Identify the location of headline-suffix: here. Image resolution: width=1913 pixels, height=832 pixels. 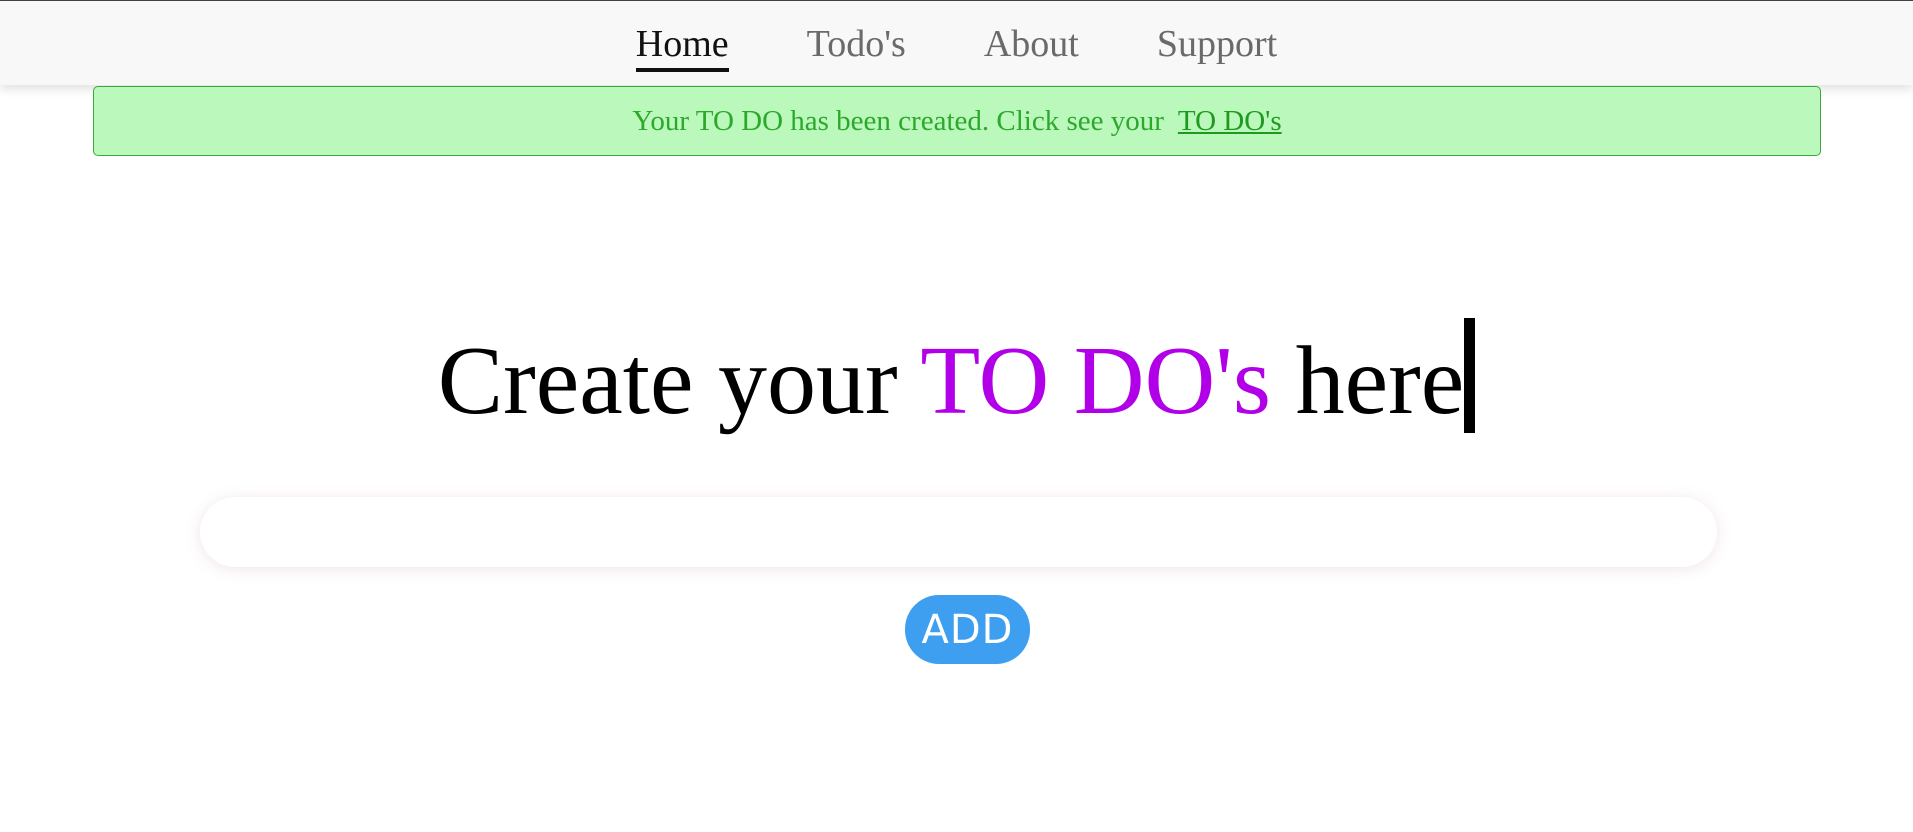
(1380, 381).